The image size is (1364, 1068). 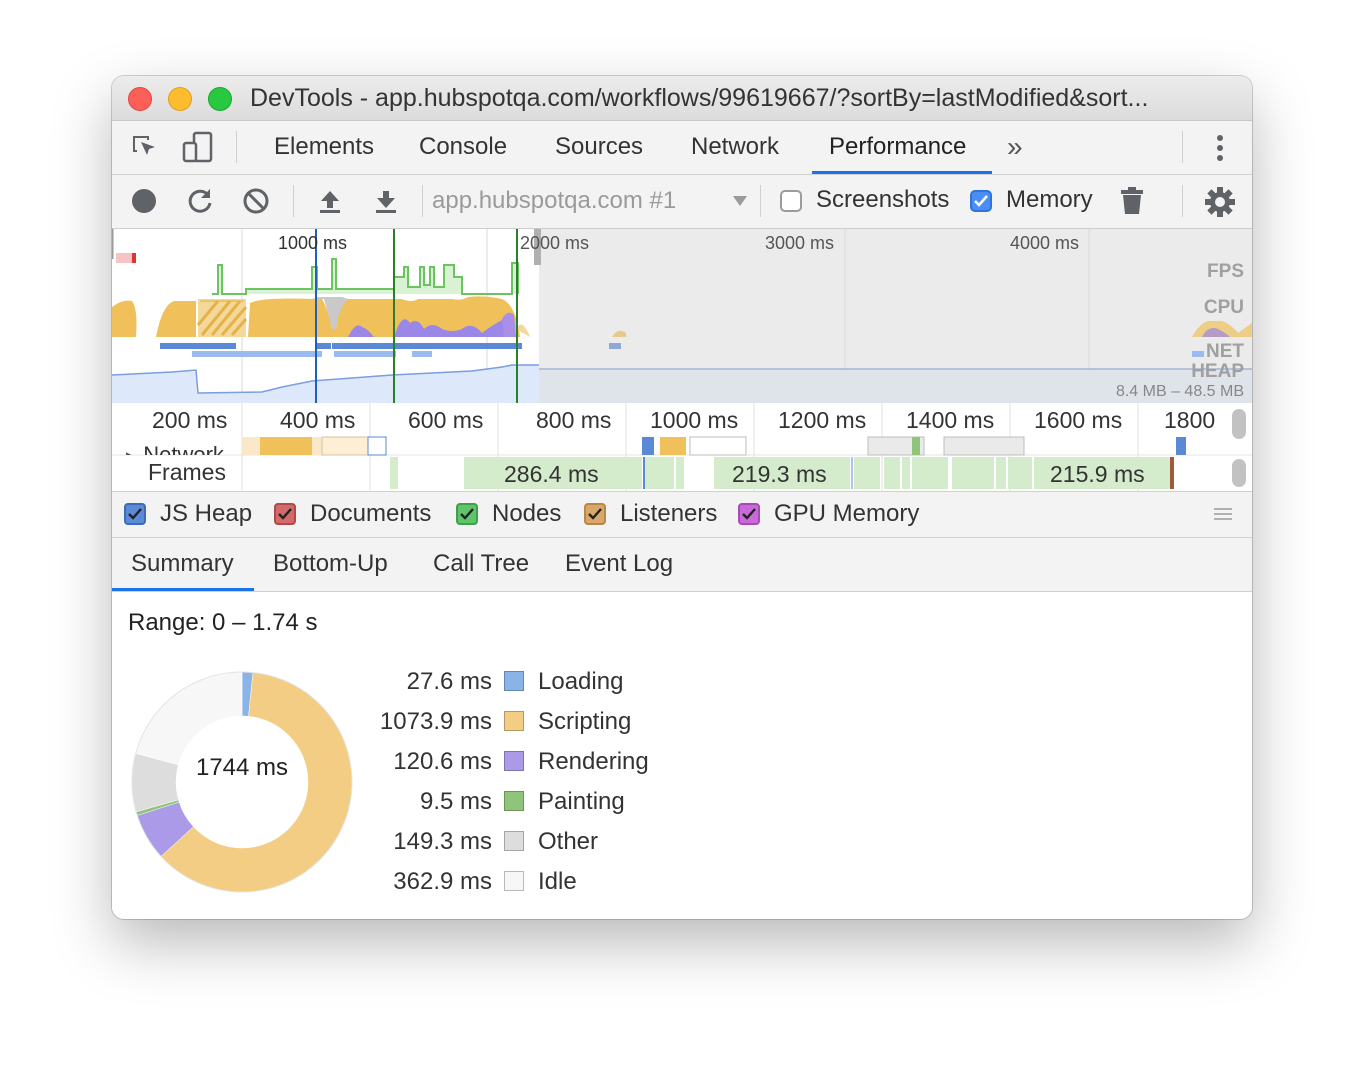 What do you see at coordinates (1015, 147) in the screenshot?
I see `more-tabs-button: »` at bounding box center [1015, 147].